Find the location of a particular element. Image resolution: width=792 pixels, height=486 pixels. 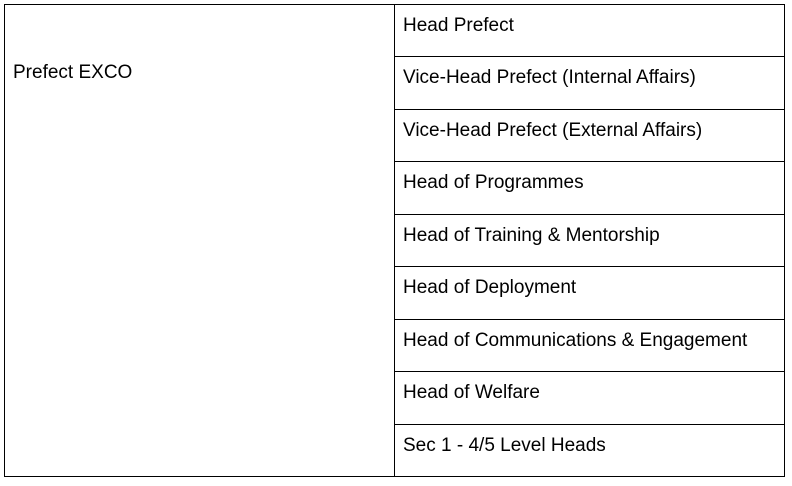

role-label: Head of Communications & Engagement is located at coordinates (575, 340).